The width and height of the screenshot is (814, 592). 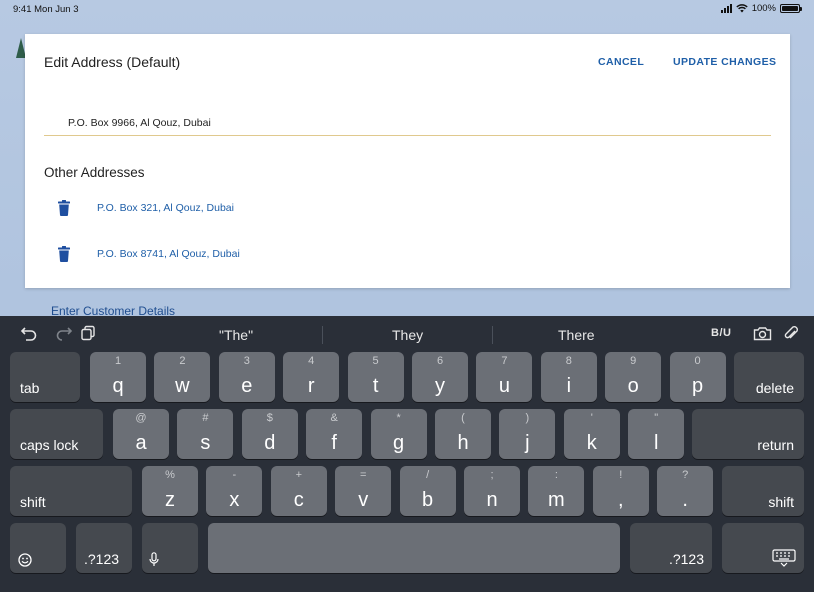 I want to click on key-2-row3: -x, so click(x=234, y=491).